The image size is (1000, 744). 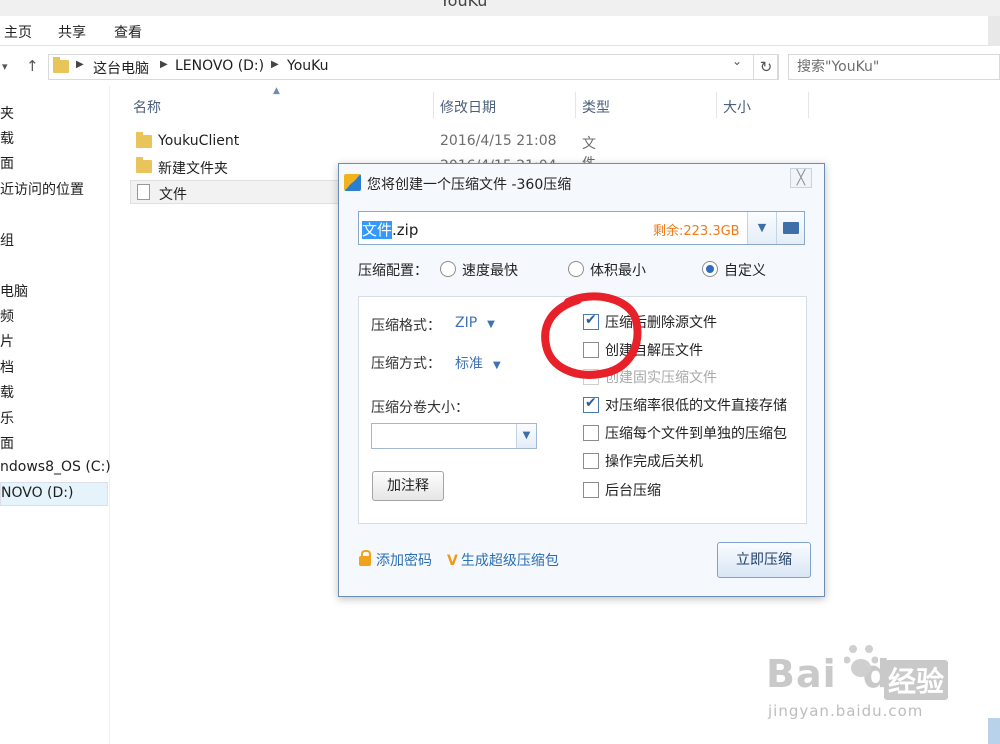 I want to click on file-name: 文件, so click(x=173, y=195).